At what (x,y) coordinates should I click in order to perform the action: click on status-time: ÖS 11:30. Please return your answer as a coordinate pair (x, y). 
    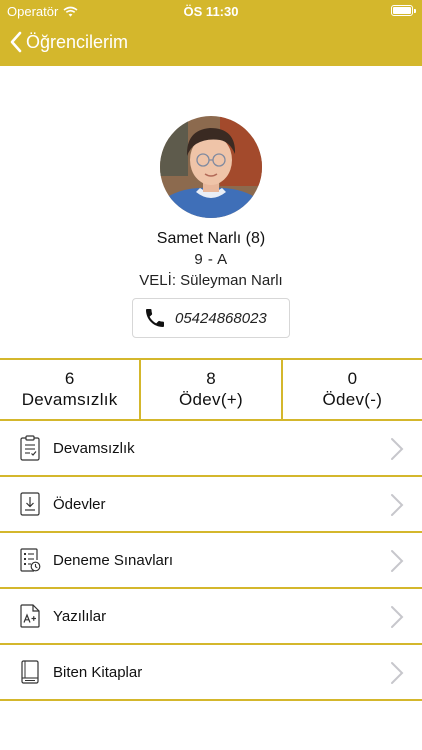
    Looking at the image, I should click on (211, 11).